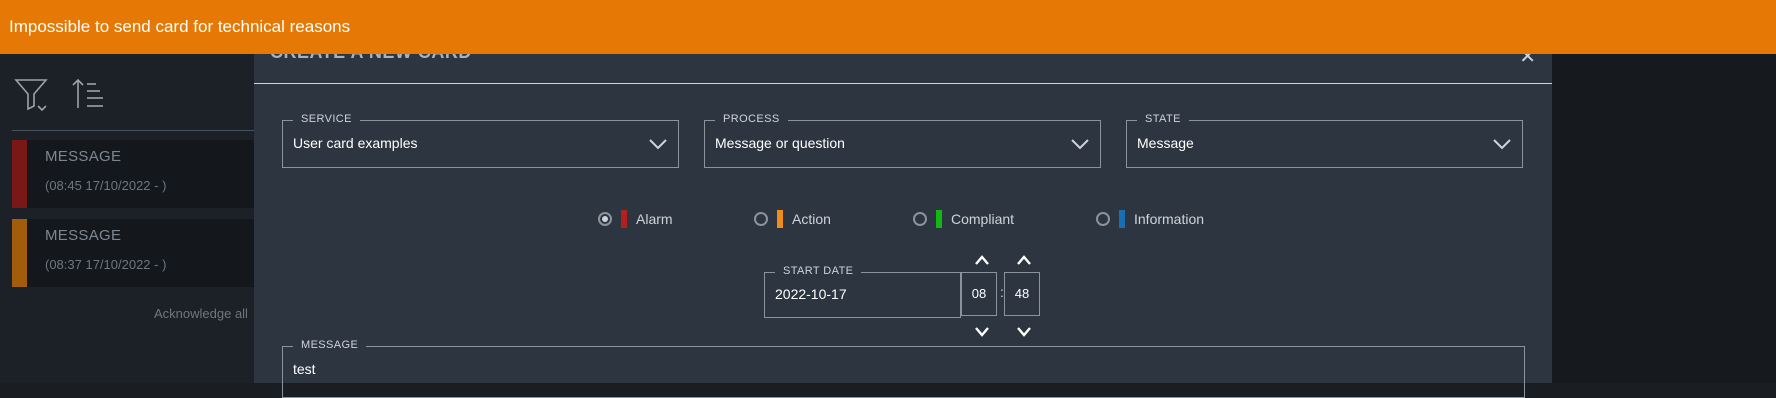 This screenshot has height=398, width=1776. I want to click on filter-icon, so click(32, 94).